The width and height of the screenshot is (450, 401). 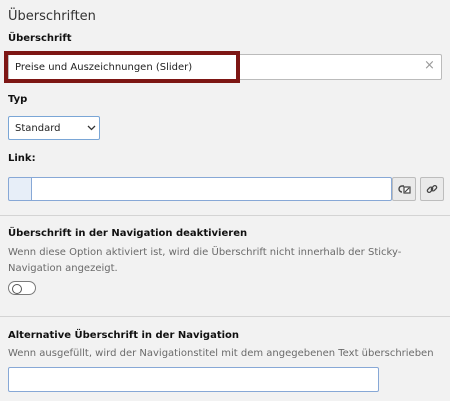 What do you see at coordinates (122, 67) in the screenshot?
I see `highlight-box` at bounding box center [122, 67].